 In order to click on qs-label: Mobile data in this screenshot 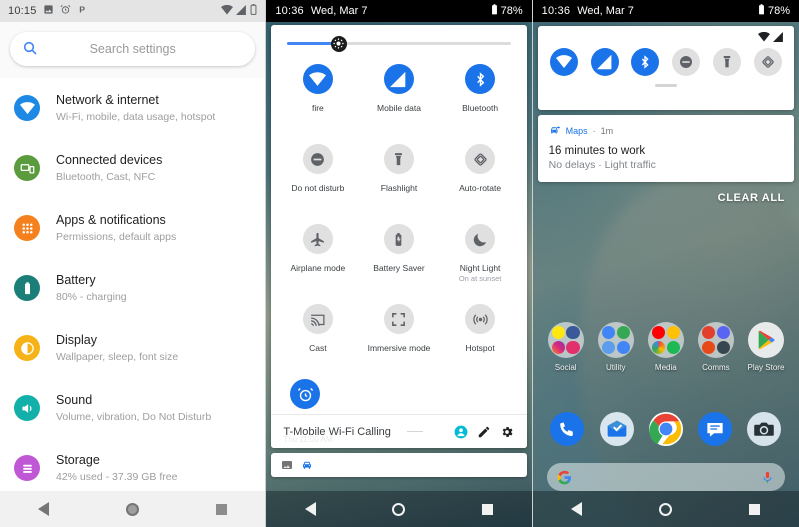, I will do `click(399, 108)`.